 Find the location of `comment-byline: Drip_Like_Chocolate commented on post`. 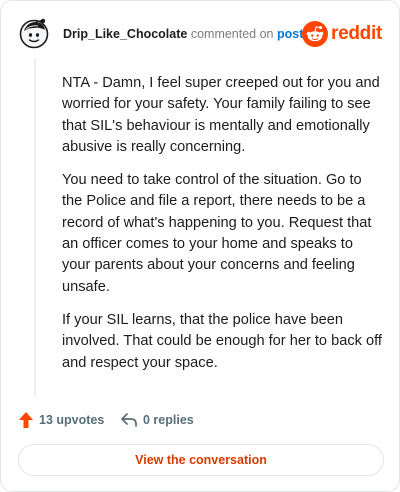

comment-byline: Drip_Like_Chocolate commented on post is located at coordinates (183, 34).